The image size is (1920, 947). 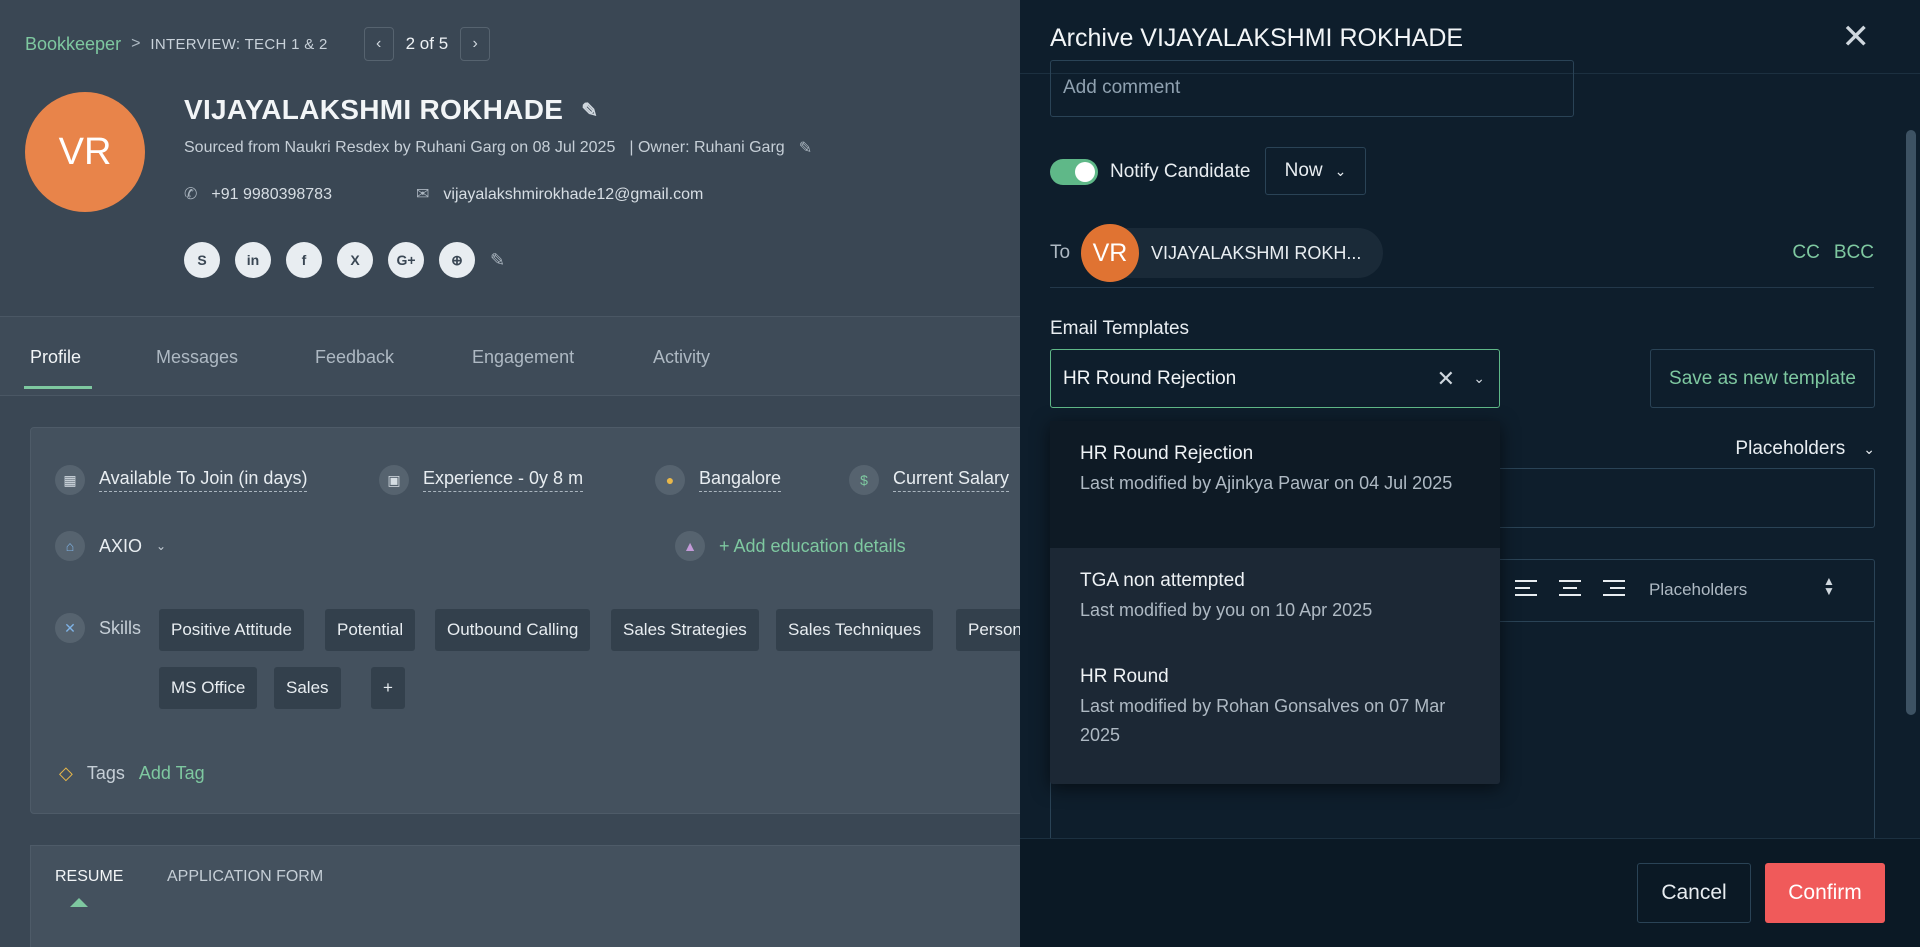 I want to click on candidate-email: vijayalakshmirokhade12@gmail.com, so click(x=573, y=194).